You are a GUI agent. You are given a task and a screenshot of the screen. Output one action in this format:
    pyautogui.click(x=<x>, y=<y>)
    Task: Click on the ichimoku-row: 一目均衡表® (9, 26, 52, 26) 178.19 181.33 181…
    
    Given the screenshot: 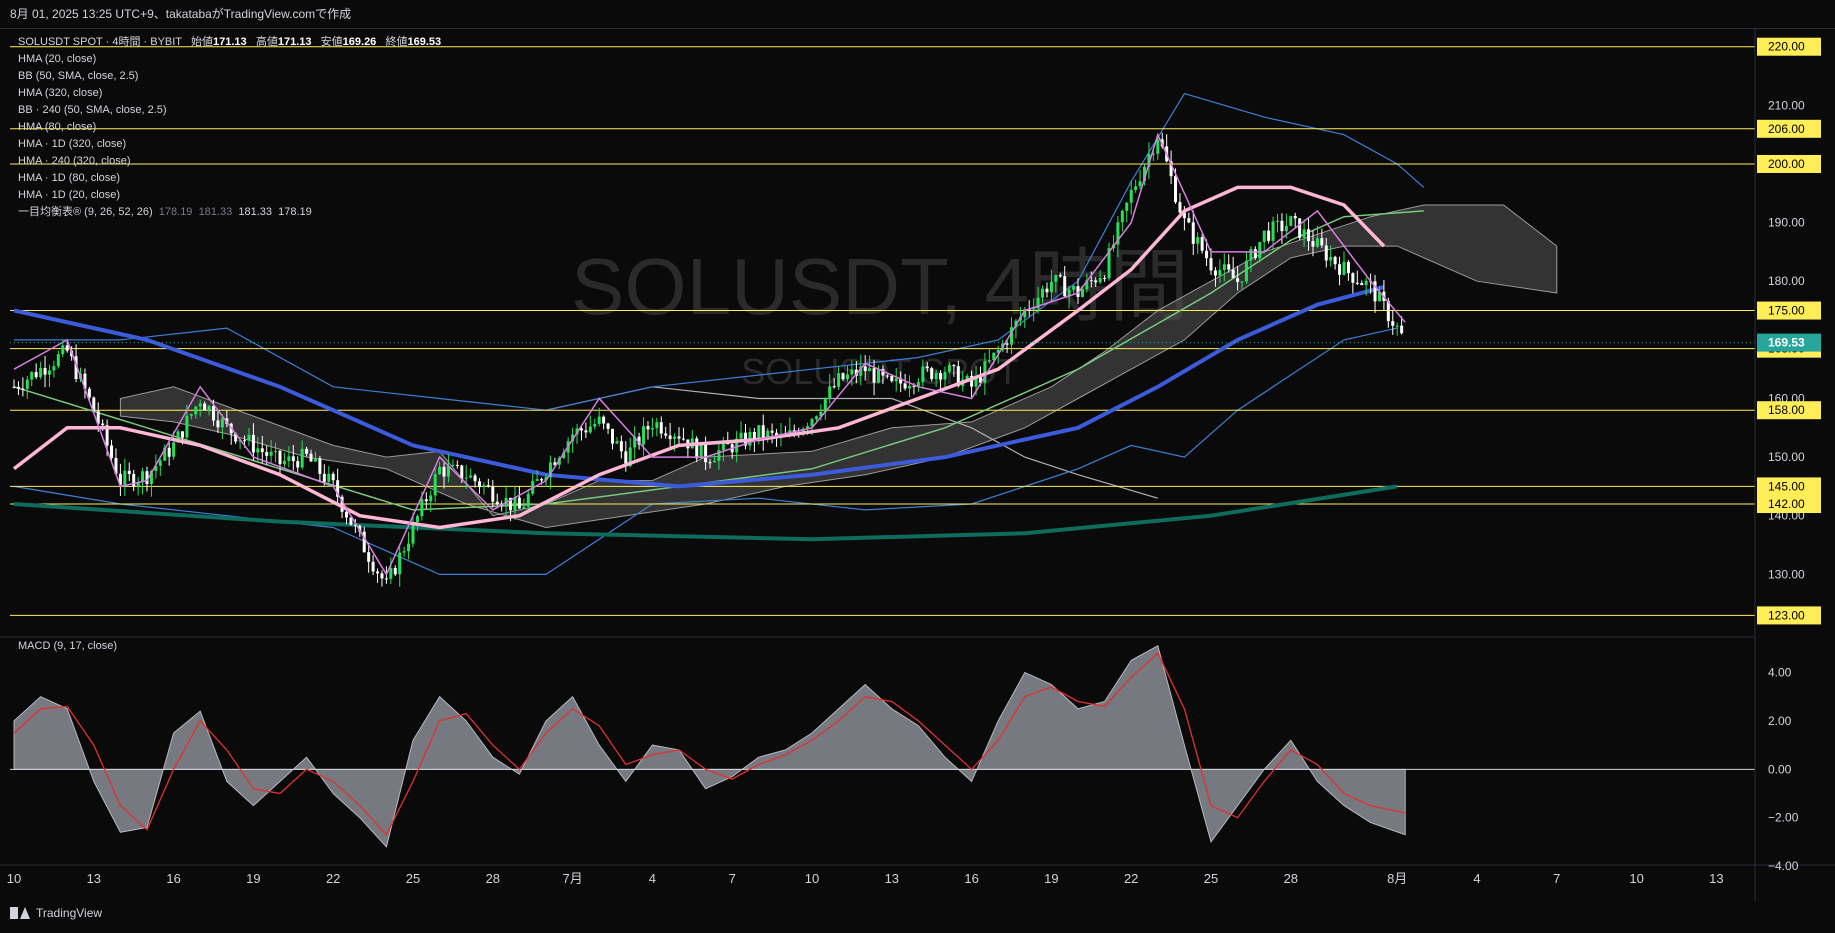 What is the action you would take?
    pyautogui.click(x=229, y=212)
    